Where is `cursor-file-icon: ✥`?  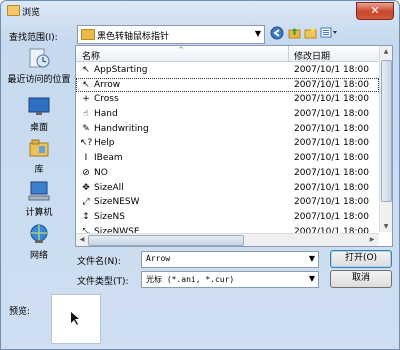 cursor-file-icon: ✥ is located at coordinates (86, 187).